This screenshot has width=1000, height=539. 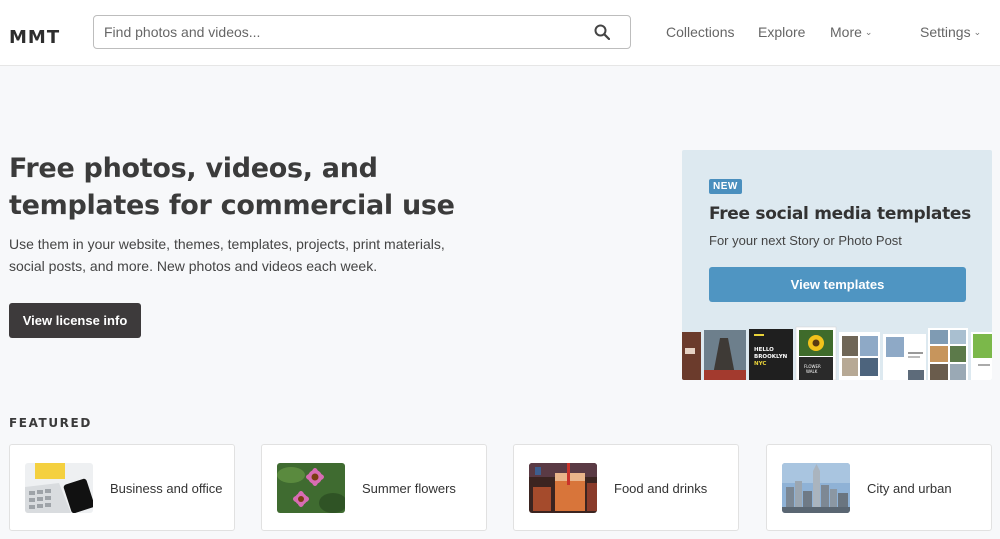 I want to click on featured-card-city: City and urban, so click(x=879, y=487).